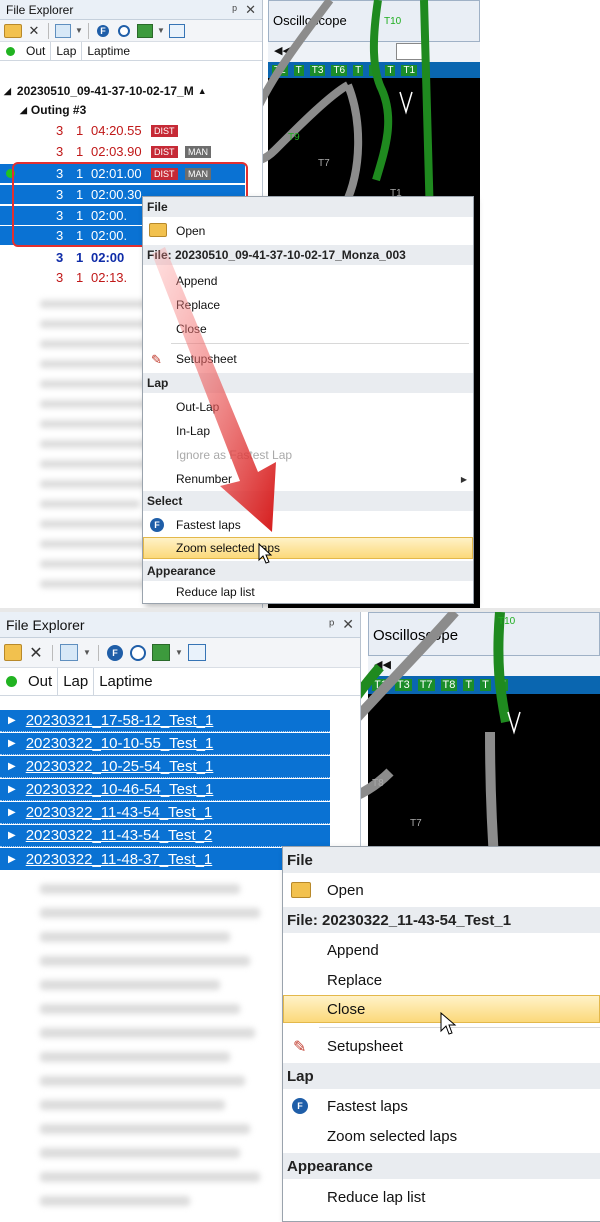  What do you see at coordinates (158, 230) in the screenshot?
I see `open-icon` at bounding box center [158, 230].